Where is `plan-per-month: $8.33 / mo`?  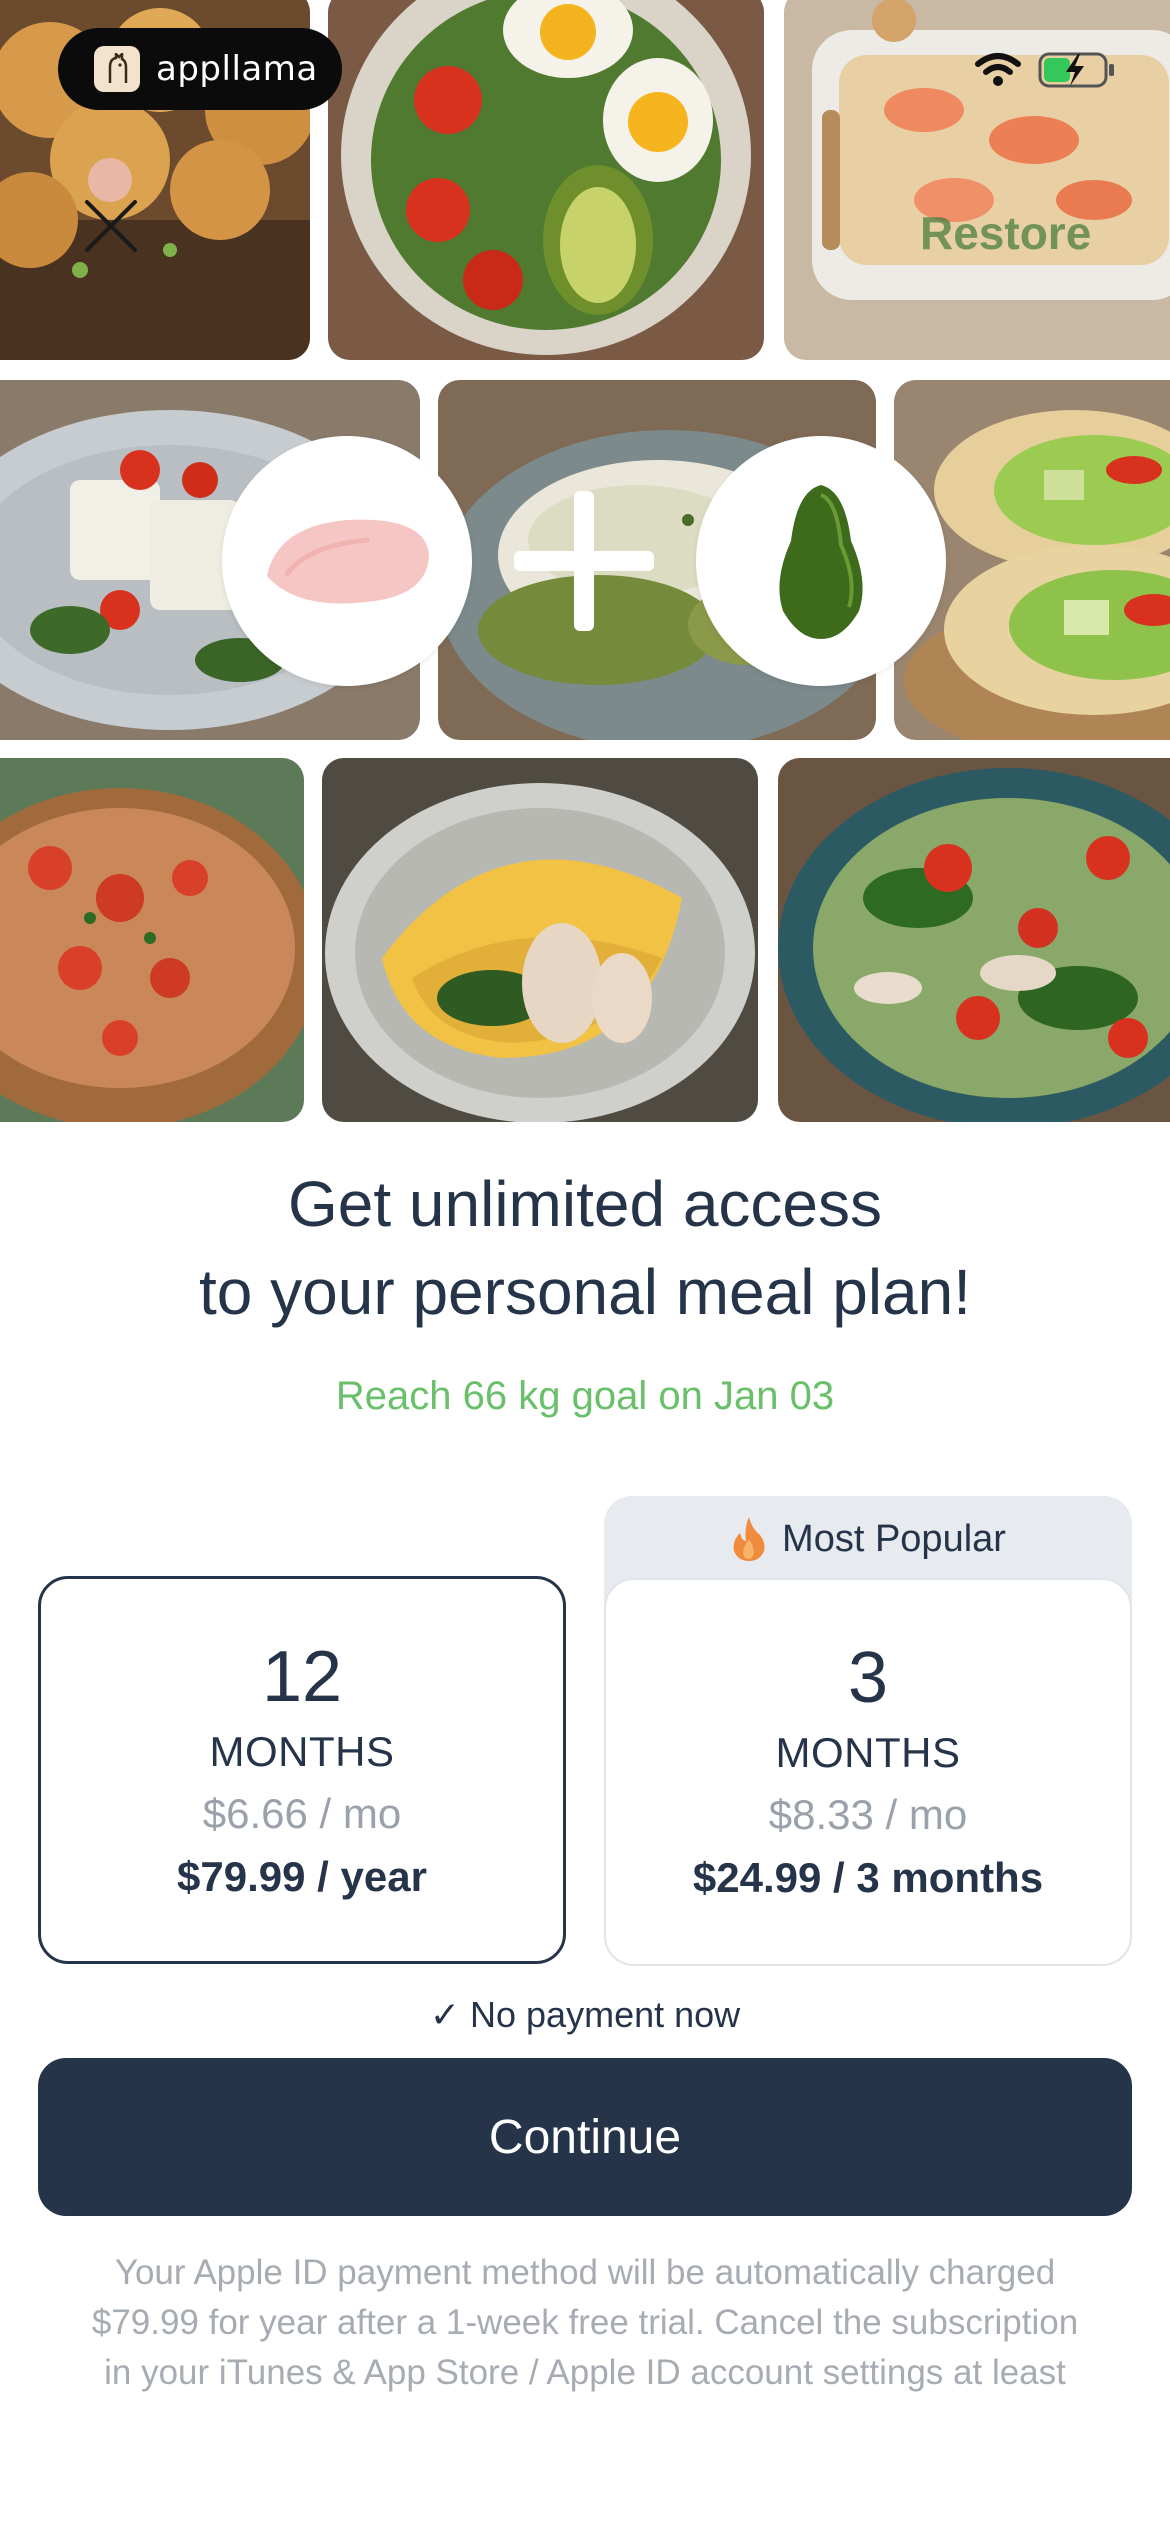
plan-per-month: $8.33 / mo is located at coordinates (868, 1814).